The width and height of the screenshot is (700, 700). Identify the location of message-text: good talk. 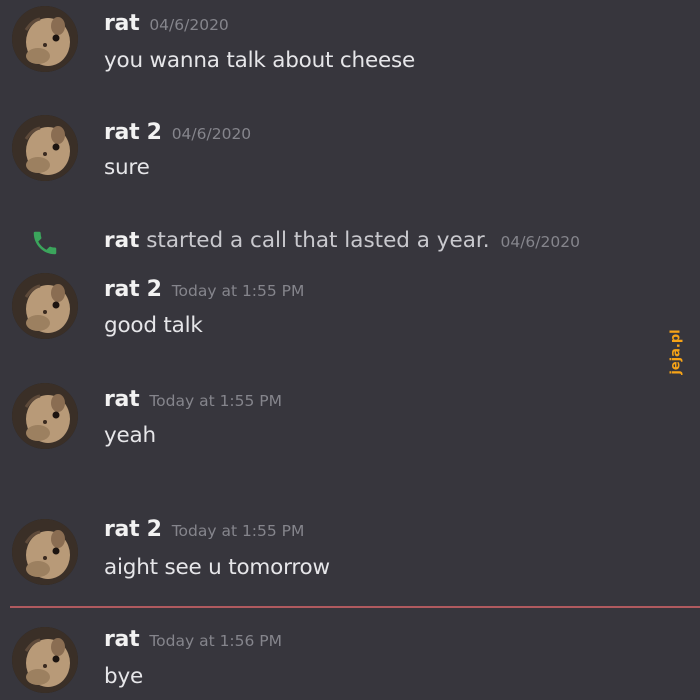
(153, 325).